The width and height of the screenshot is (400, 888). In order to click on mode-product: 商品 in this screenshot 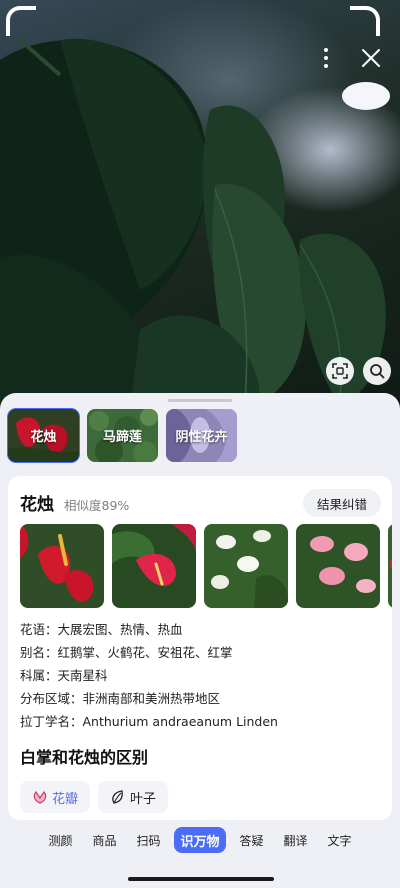, I will do `click(104, 840)`.